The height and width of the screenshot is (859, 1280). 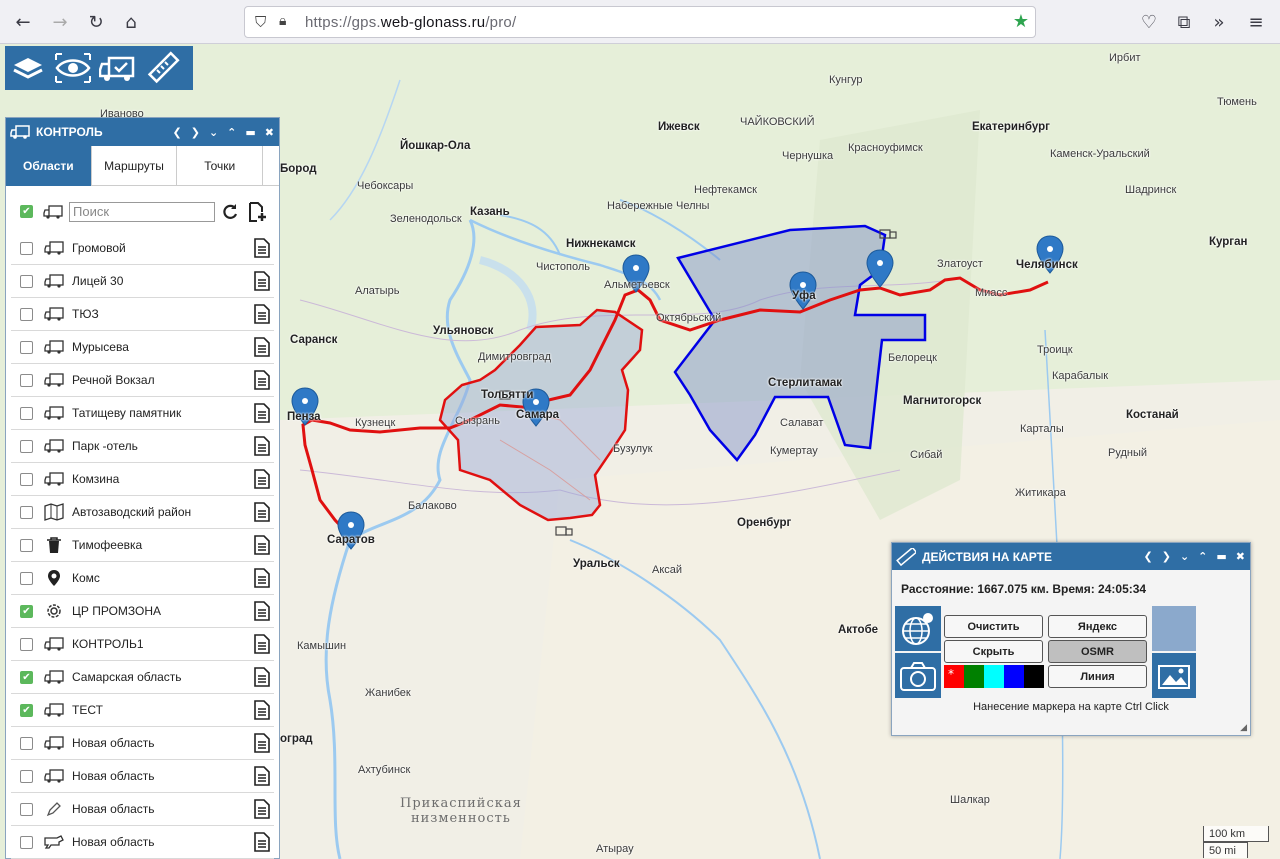 What do you see at coordinates (1219, 23) in the screenshot?
I see `overflow-chevron-icon: »` at bounding box center [1219, 23].